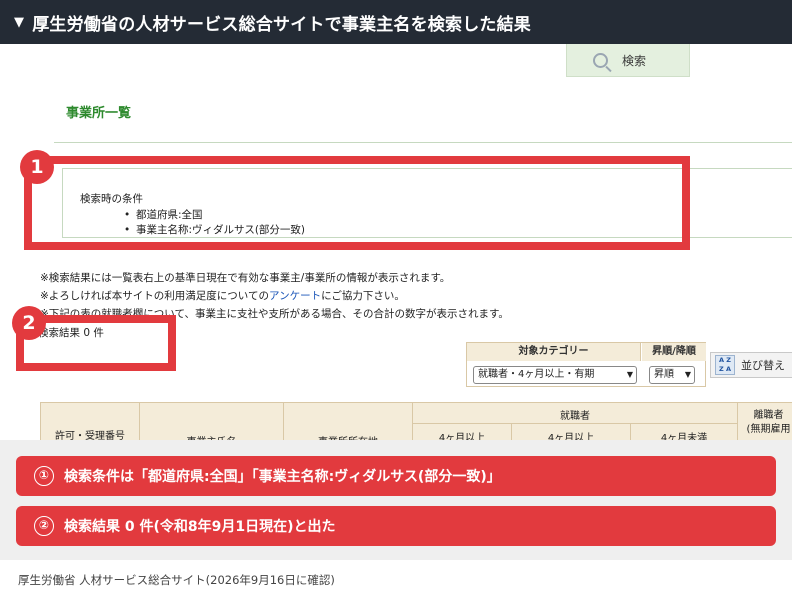 The height and width of the screenshot is (600, 792). What do you see at coordinates (29, 323) in the screenshot?
I see `marker-badge-2: 2` at bounding box center [29, 323].